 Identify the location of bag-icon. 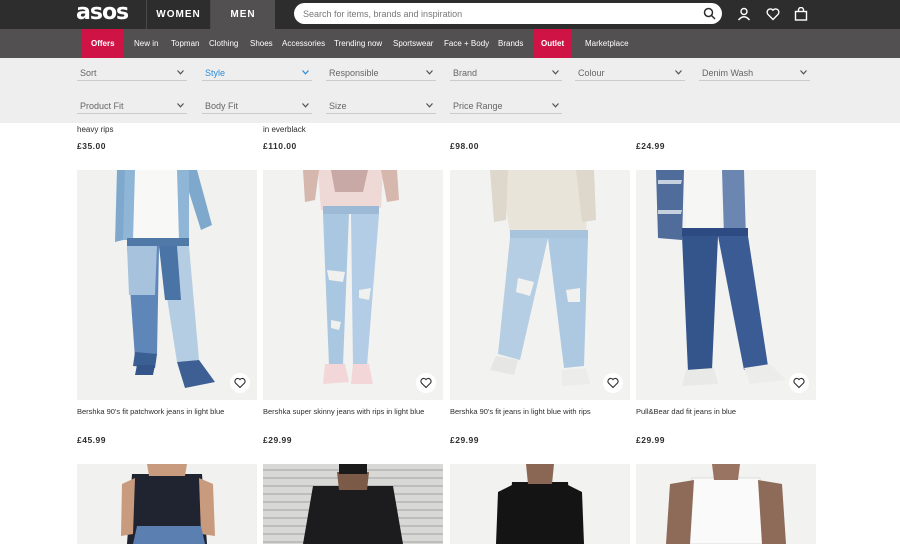
(801, 14).